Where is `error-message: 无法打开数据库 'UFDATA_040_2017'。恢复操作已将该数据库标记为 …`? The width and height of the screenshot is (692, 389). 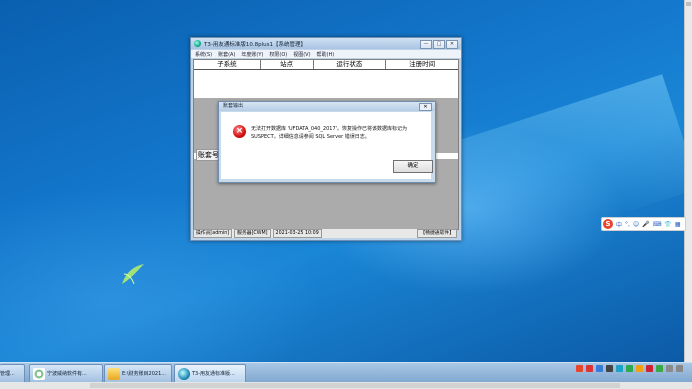 error-message: 无法打开数据库 'UFDATA_040_2017'。恢复操作已将该数据库标记为 … is located at coordinates (329, 133).